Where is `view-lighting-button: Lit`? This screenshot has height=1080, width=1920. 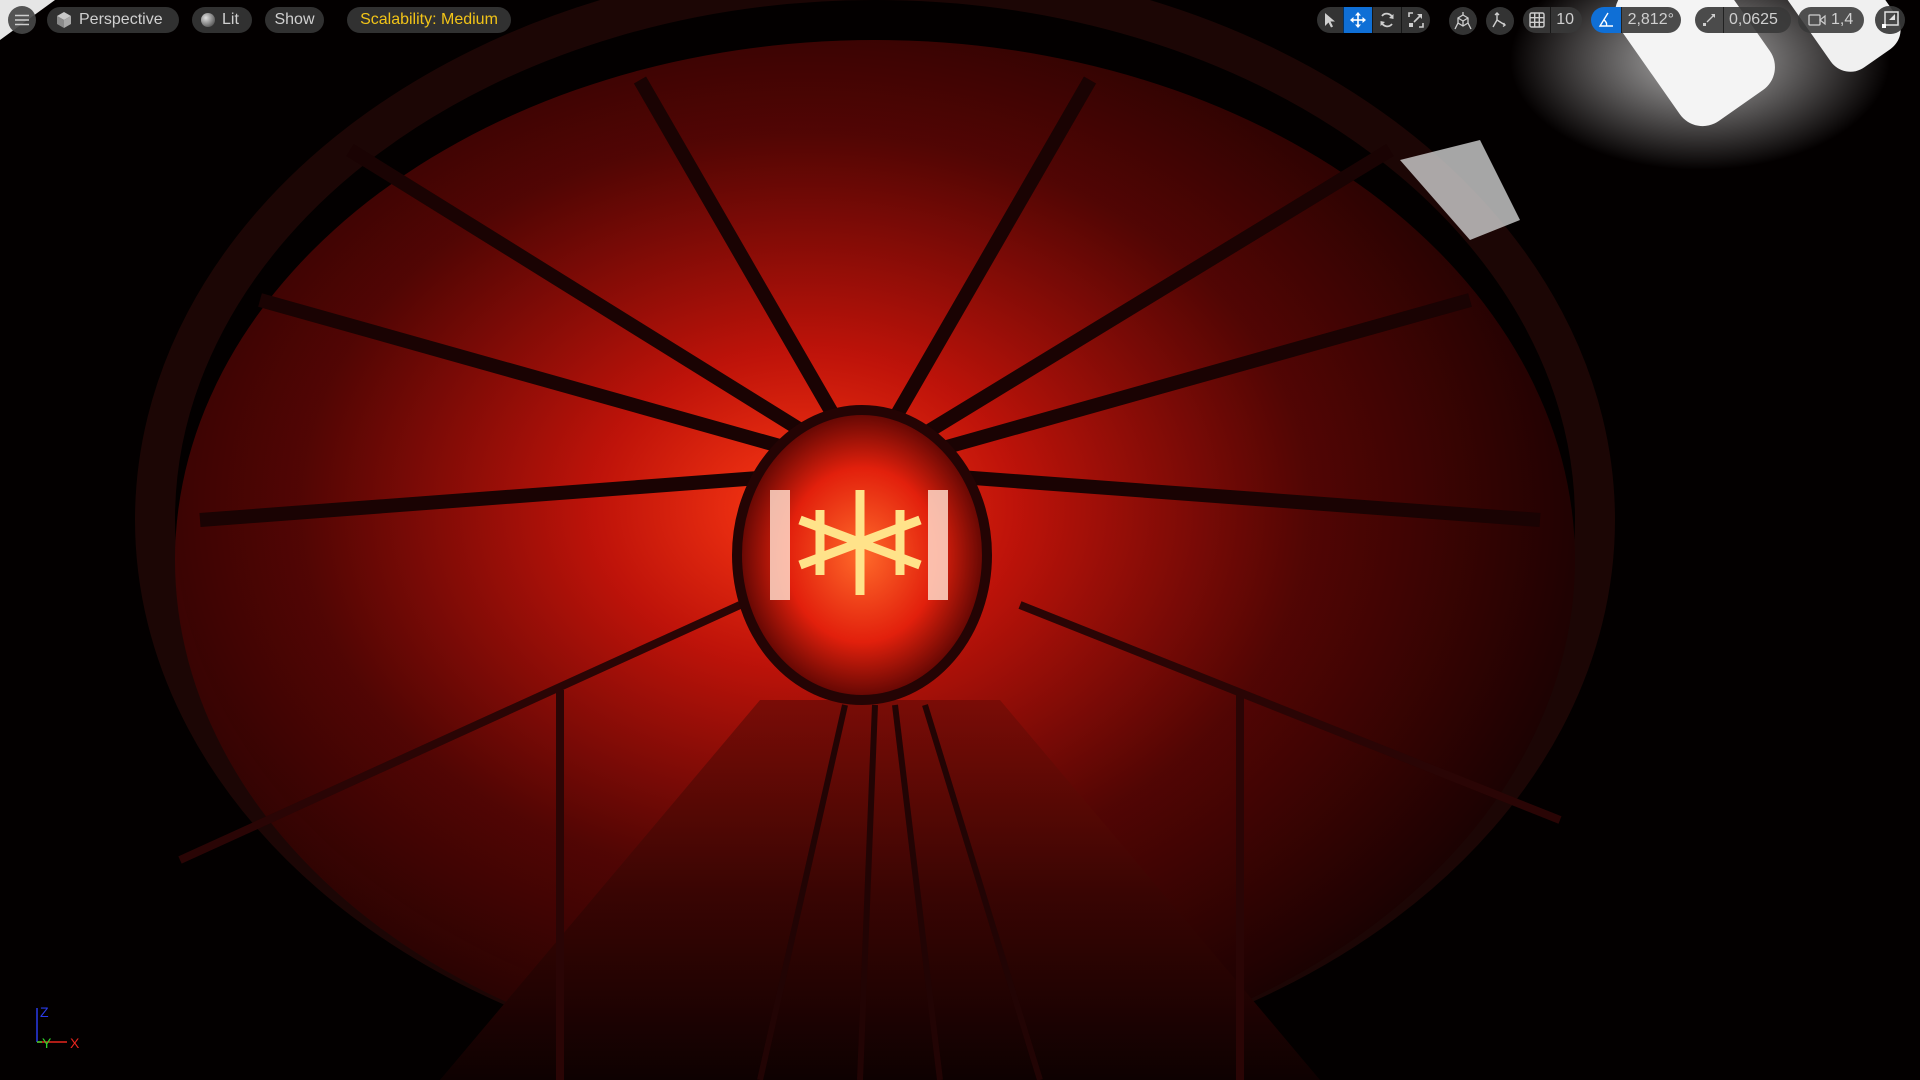 view-lighting-button: Lit is located at coordinates (222, 20).